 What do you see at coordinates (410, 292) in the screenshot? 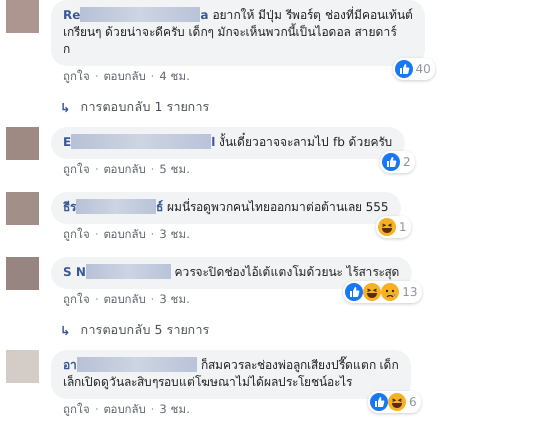
I see `reaction-count: 13` at bounding box center [410, 292].